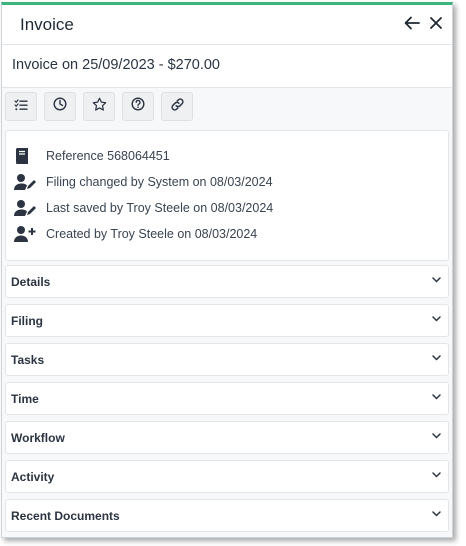 The height and width of the screenshot is (546, 466). Describe the element at coordinates (160, 208) in the screenshot. I see `last-saved-text: Last saved by Troy Steele on 08/03/2024` at that location.